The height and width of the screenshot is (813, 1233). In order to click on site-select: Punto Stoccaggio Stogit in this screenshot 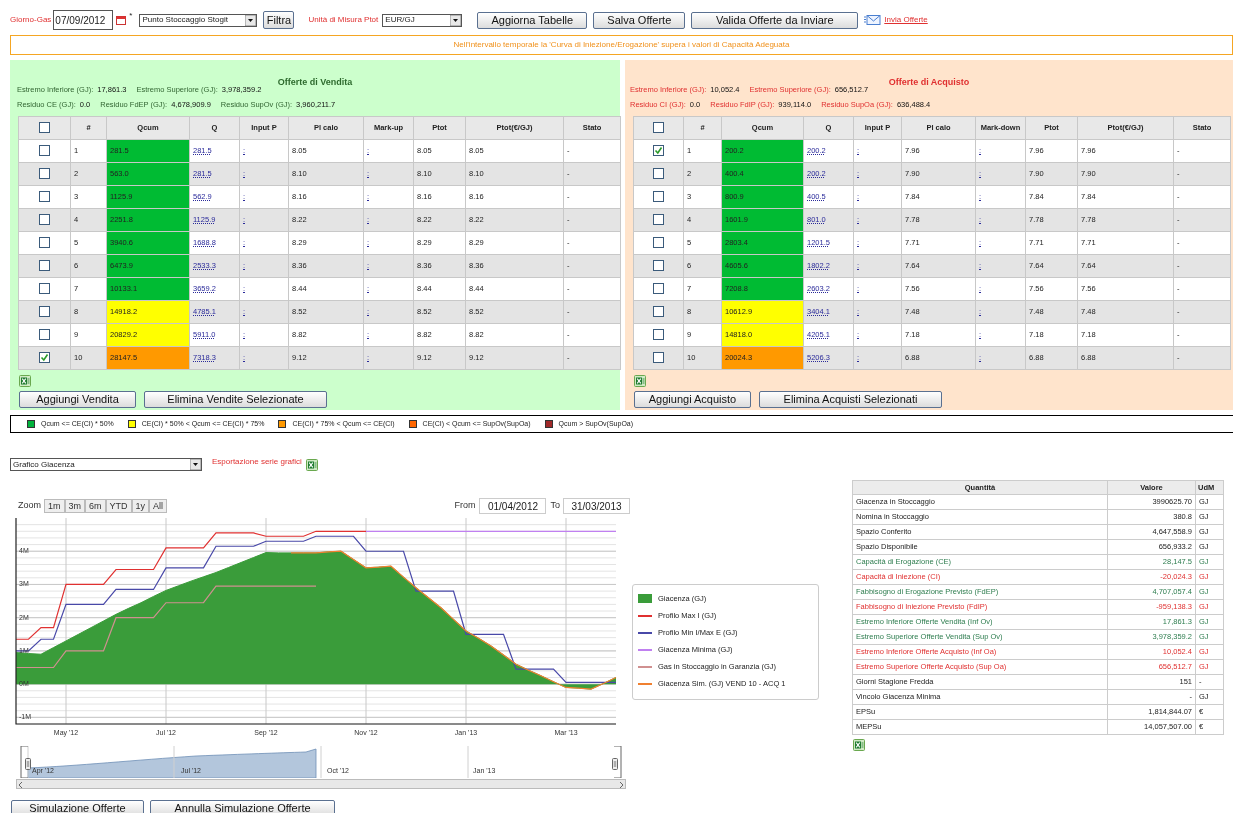, I will do `click(198, 20)`.